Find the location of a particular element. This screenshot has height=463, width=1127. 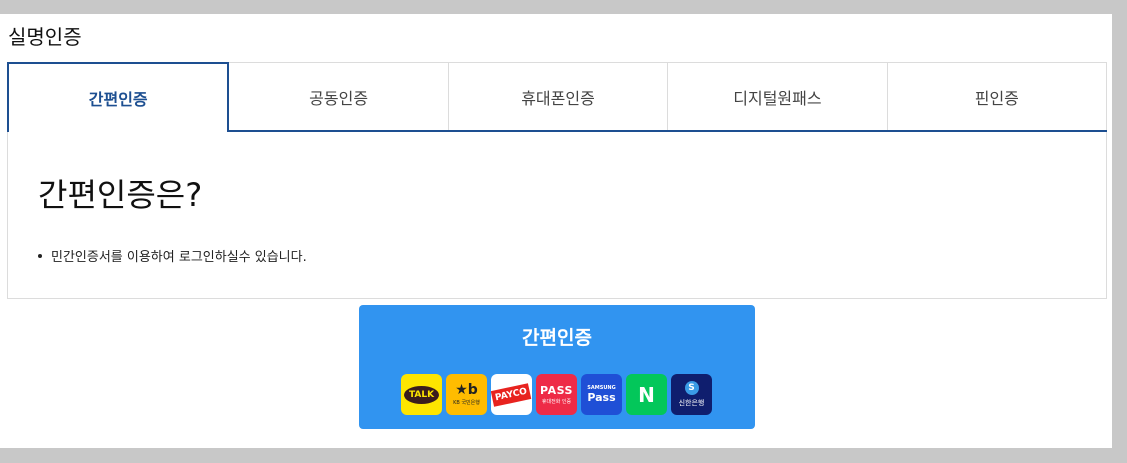

content-heading: 간편인증은? is located at coordinates (120, 195).